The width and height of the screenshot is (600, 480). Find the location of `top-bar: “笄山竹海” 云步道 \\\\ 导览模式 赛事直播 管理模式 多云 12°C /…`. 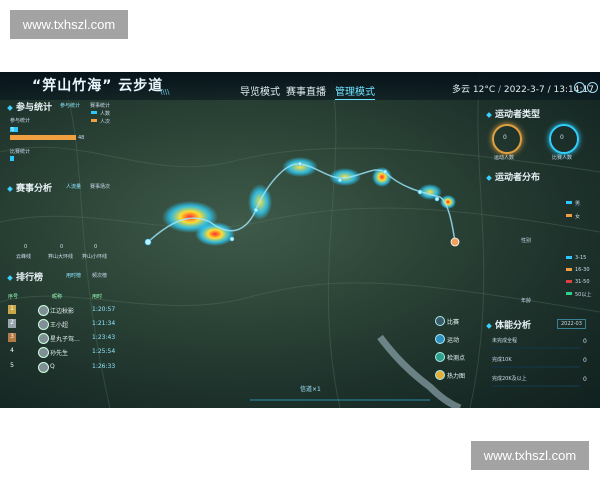

top-bar: “笄山竹海” 云步道 \\\\ 导览模式 赛事直播 管理模式 多云 12°C /… is located at coordinates (300, 86).